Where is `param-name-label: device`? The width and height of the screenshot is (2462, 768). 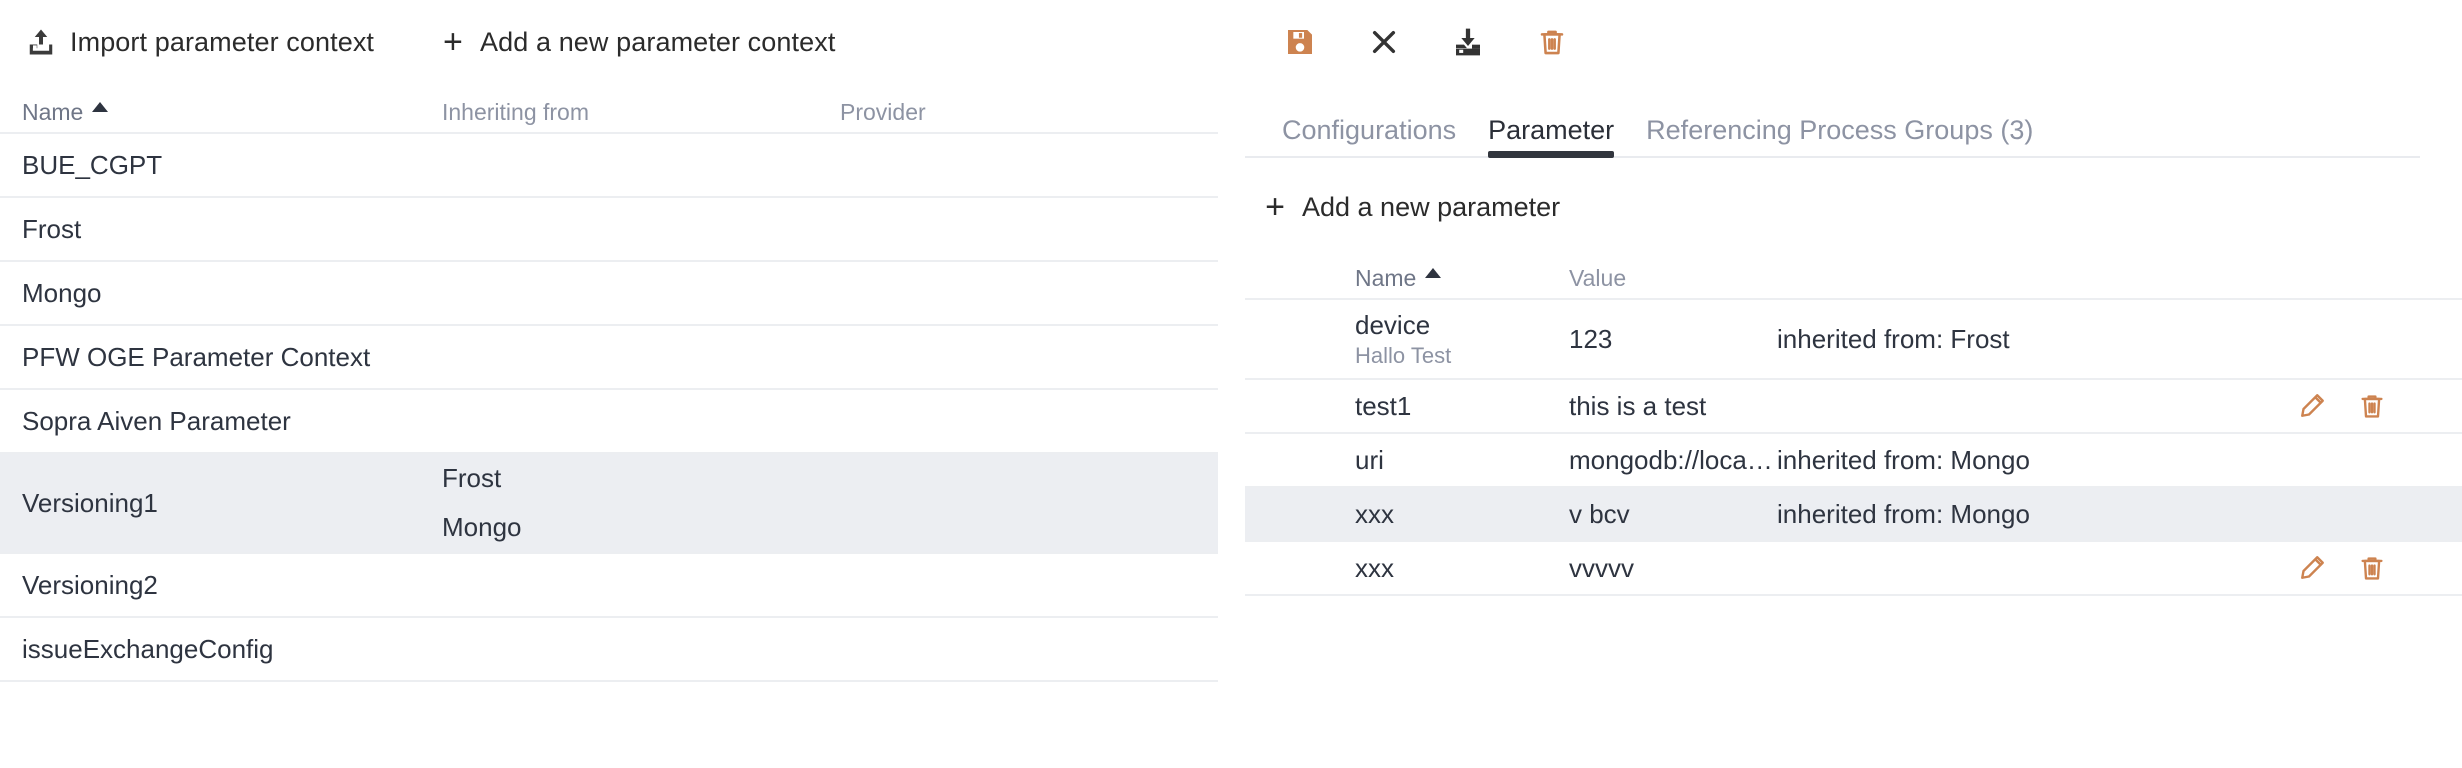
param-name-label: device is located at coordinates (1393, 324).